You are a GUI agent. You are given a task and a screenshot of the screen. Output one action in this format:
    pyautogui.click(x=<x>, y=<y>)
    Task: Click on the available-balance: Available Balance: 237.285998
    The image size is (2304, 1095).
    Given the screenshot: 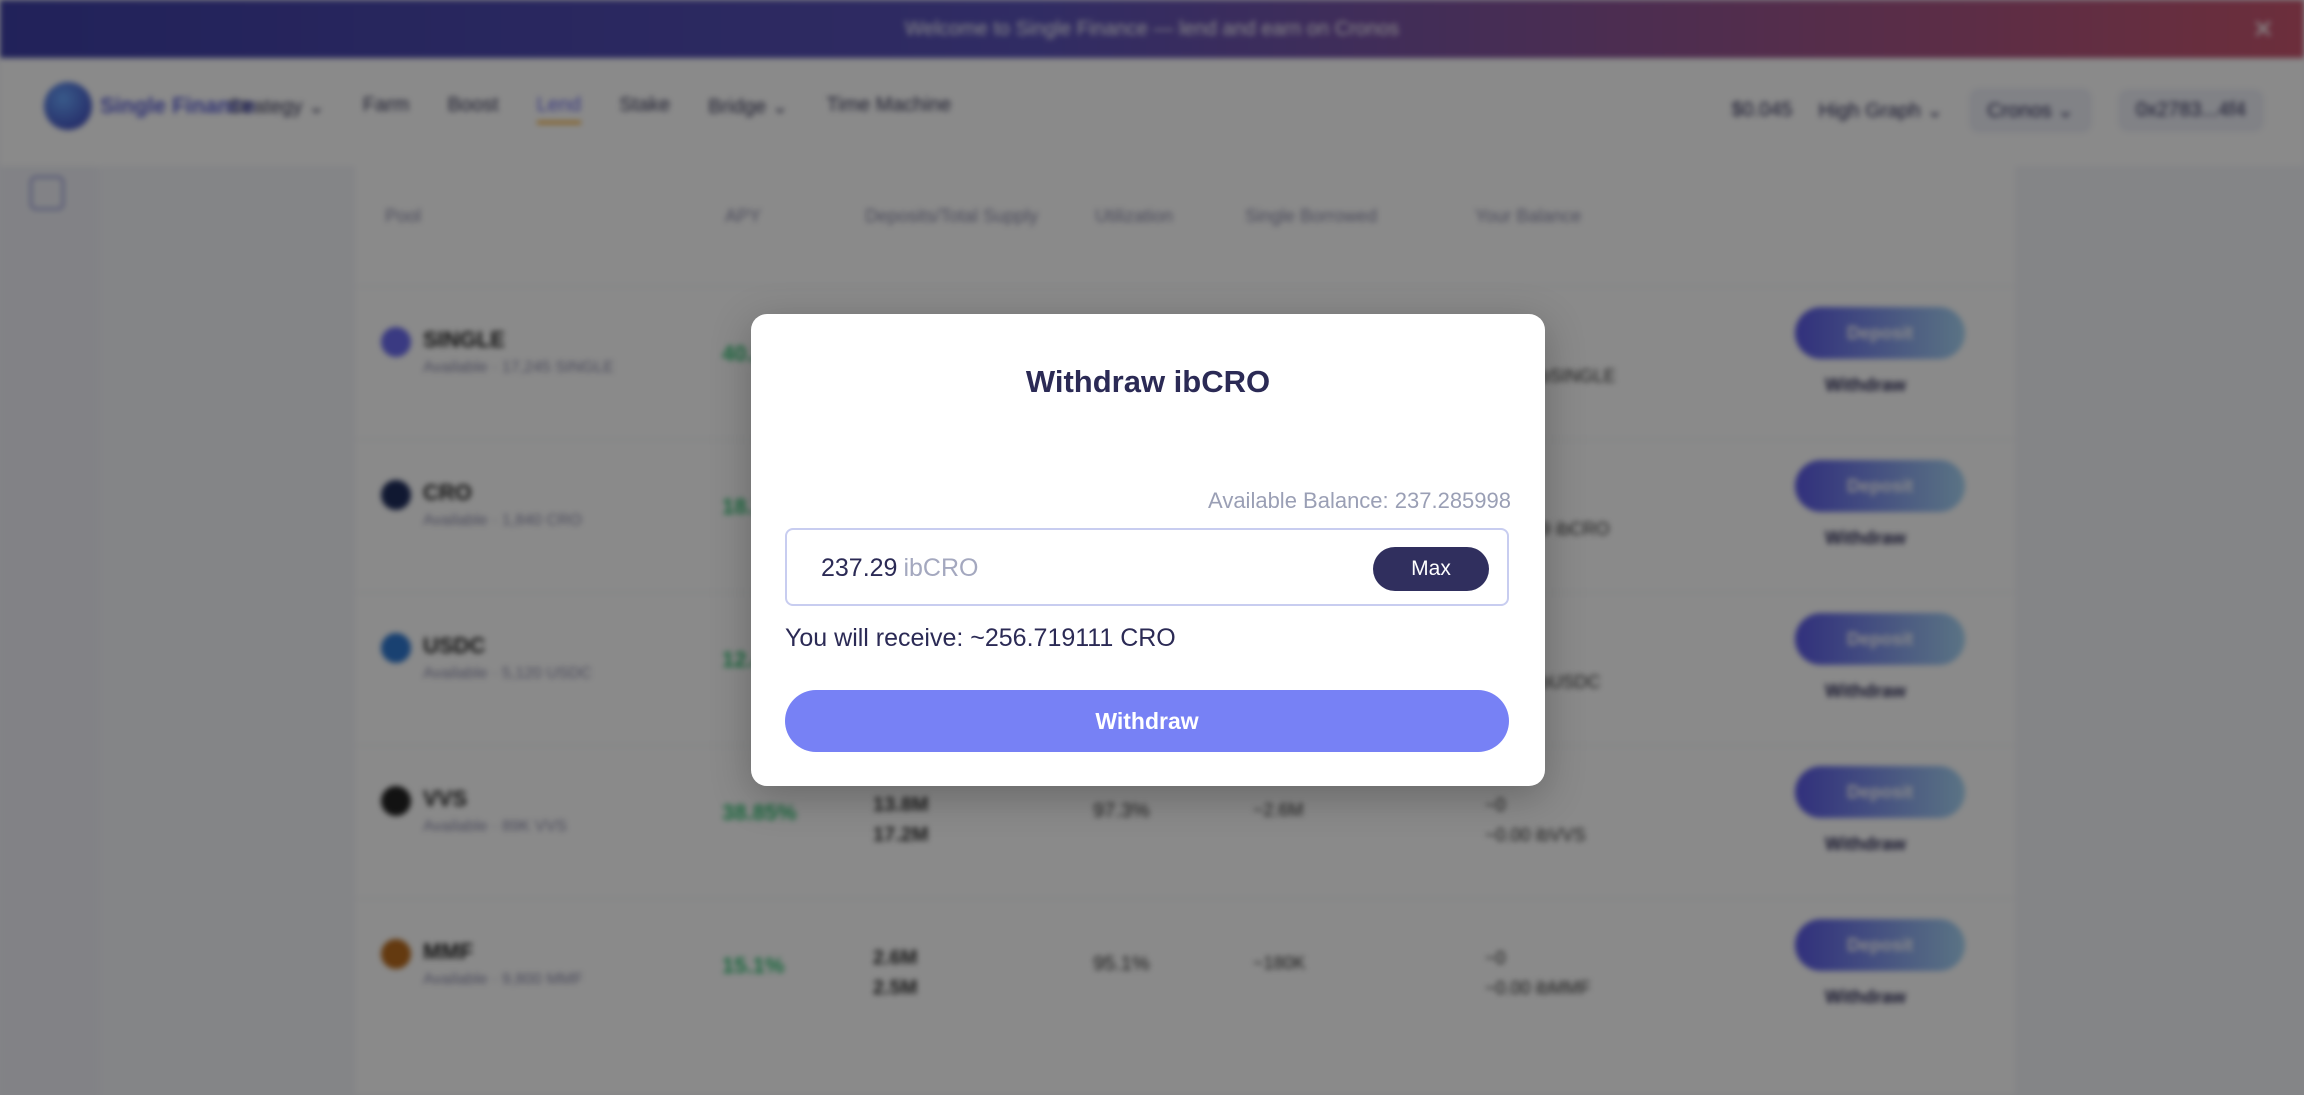 What is the action you would take?
    pyautogui.click(x=1359, y=500)
    